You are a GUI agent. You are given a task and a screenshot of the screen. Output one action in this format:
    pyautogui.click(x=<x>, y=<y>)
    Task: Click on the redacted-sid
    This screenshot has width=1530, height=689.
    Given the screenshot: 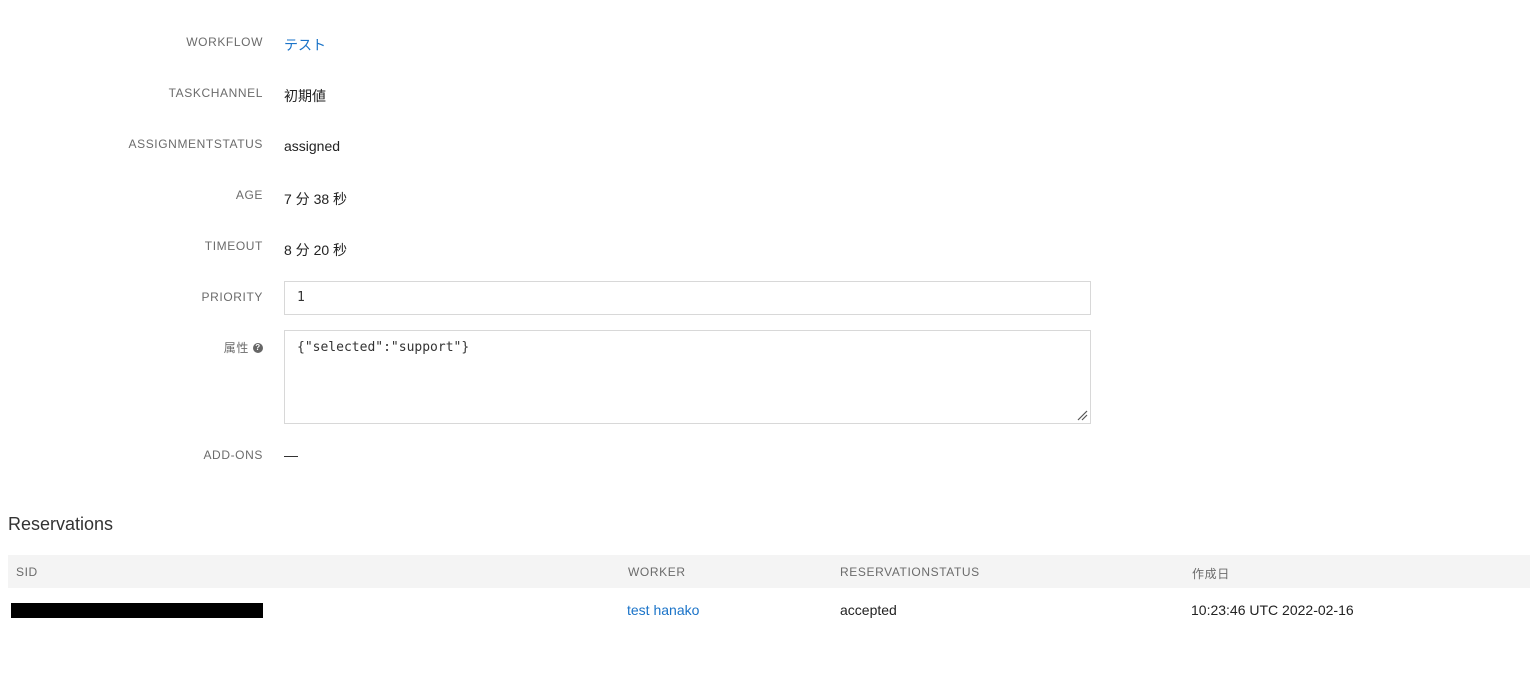 What is the action you would take?
    pyautogui.click(x=137, y=610)
    